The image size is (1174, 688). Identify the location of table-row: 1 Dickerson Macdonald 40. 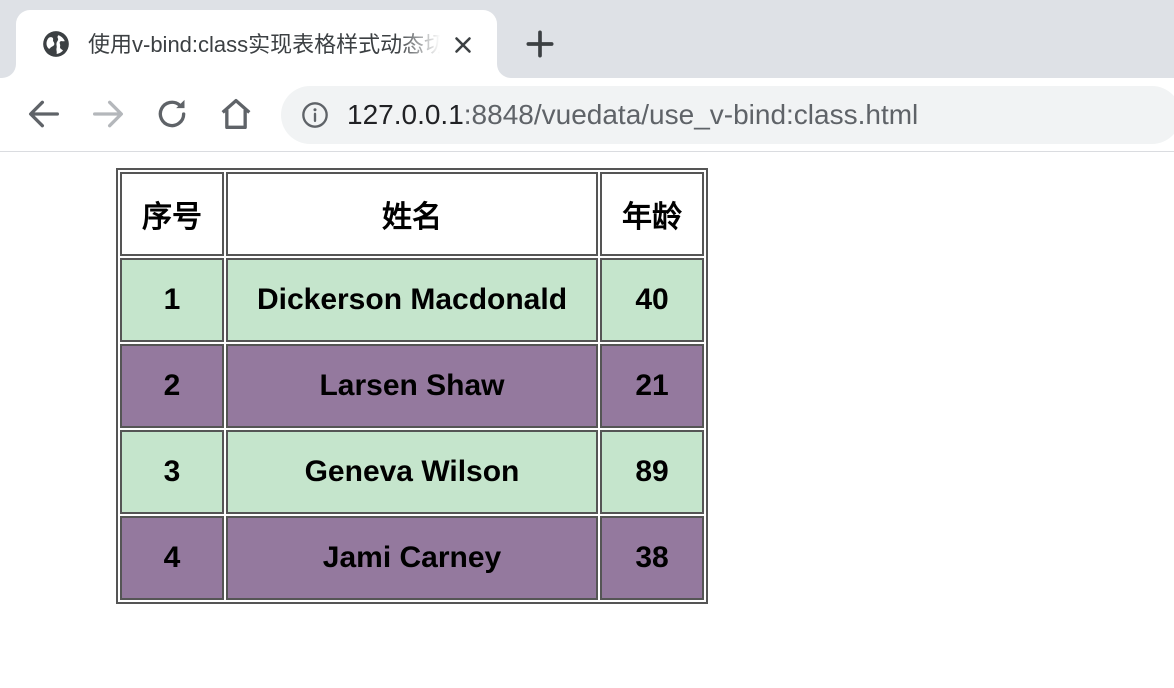
(412, 300).